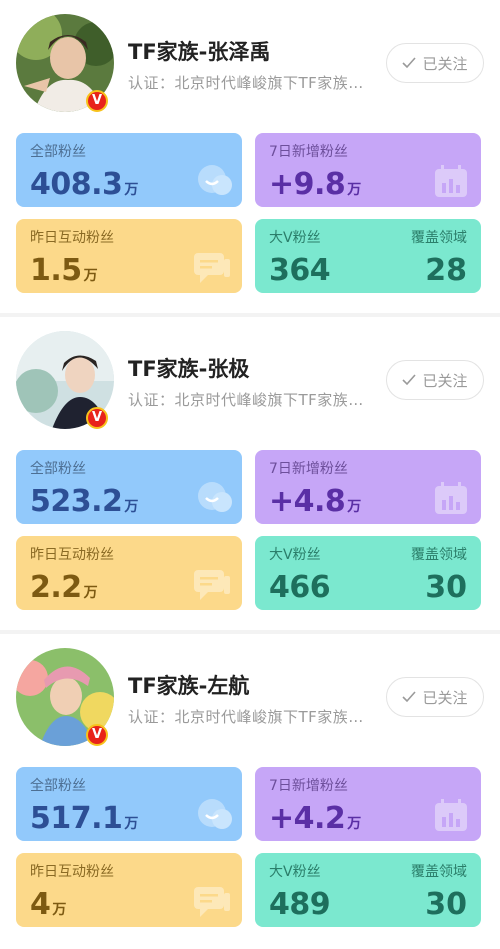 Image resolution: width=500 pixels, height=949 pixels. What do you see at coordinates (129, 256) in the screenshot?
I see `interacting-fans-stat: 昨日互动粉丝 1.5 万` at bounding box center [129, 256].